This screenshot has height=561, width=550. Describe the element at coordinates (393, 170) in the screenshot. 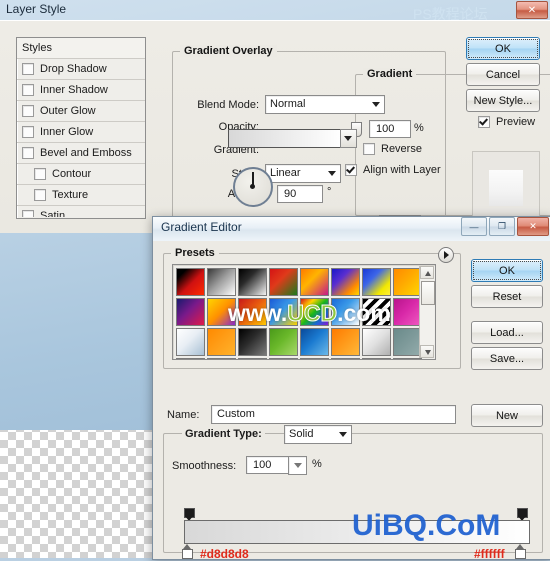

I see `align-with-layer-checkbox: Align with Layer` at that location.